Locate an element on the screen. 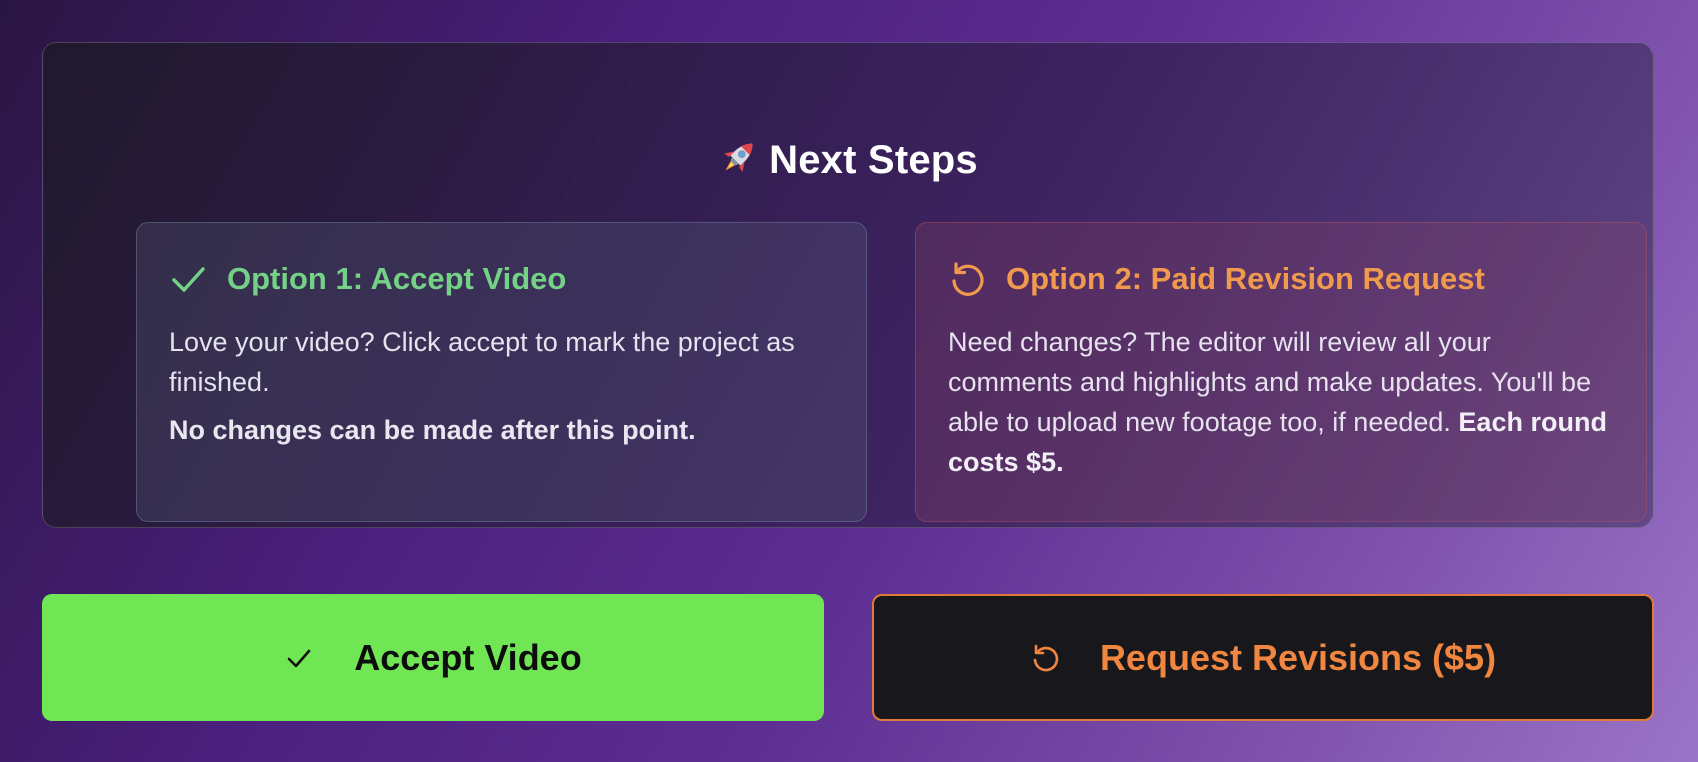 This screenshot has width=1698, height=762. accept-video-button-label: Accept Video is located at coordinates (468, 657).